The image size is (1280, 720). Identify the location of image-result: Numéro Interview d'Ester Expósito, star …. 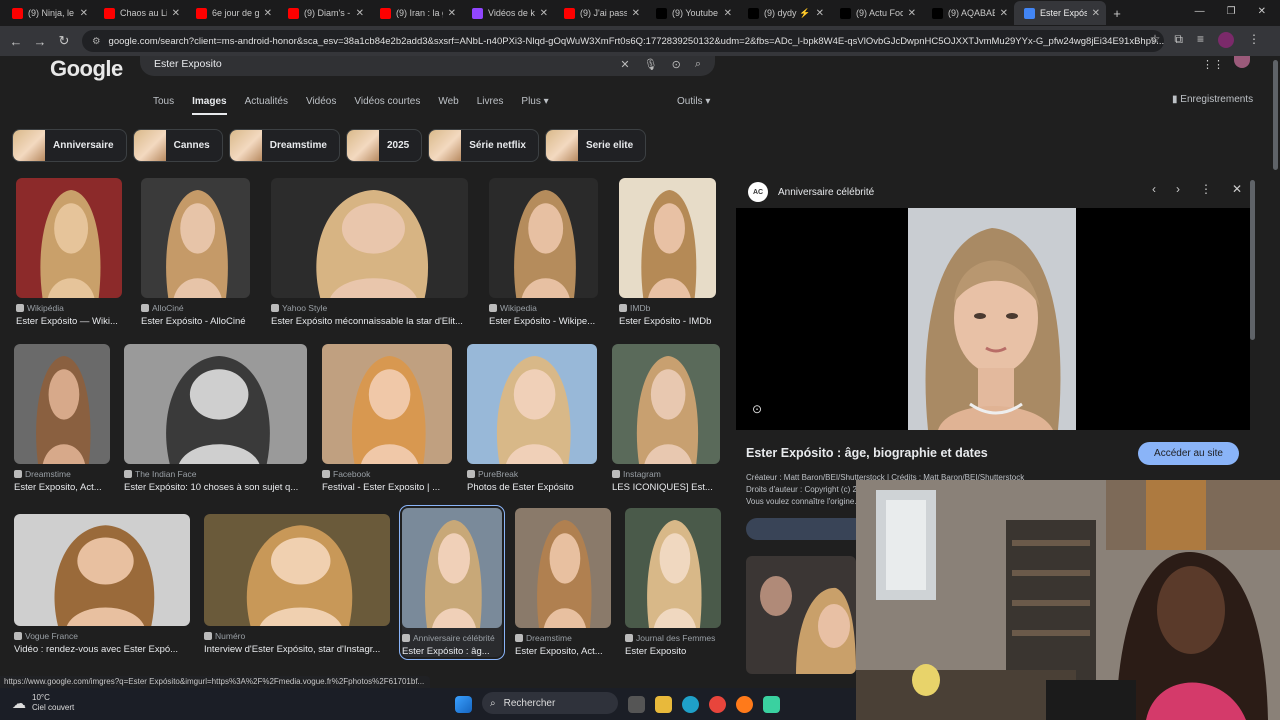
(297, 584).